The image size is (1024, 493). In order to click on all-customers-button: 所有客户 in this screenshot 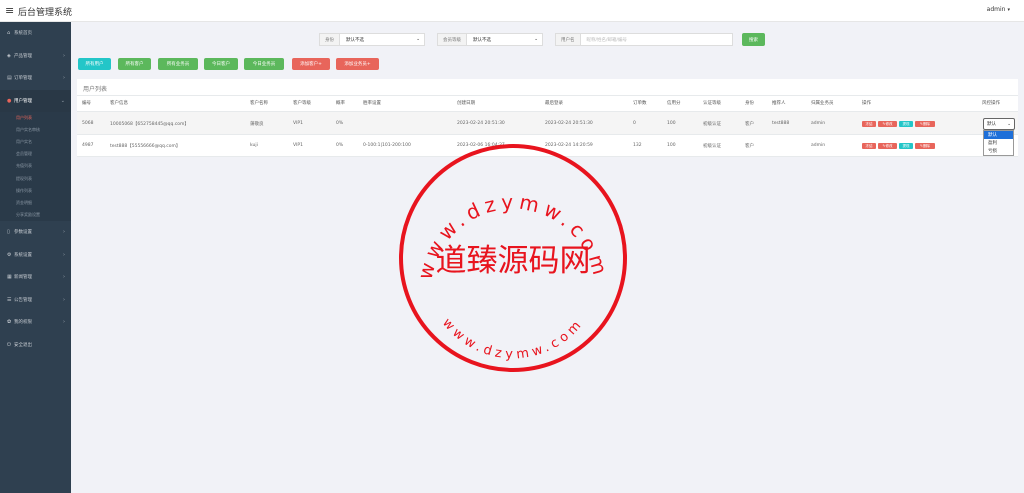, I will do `click(134, 64)`.